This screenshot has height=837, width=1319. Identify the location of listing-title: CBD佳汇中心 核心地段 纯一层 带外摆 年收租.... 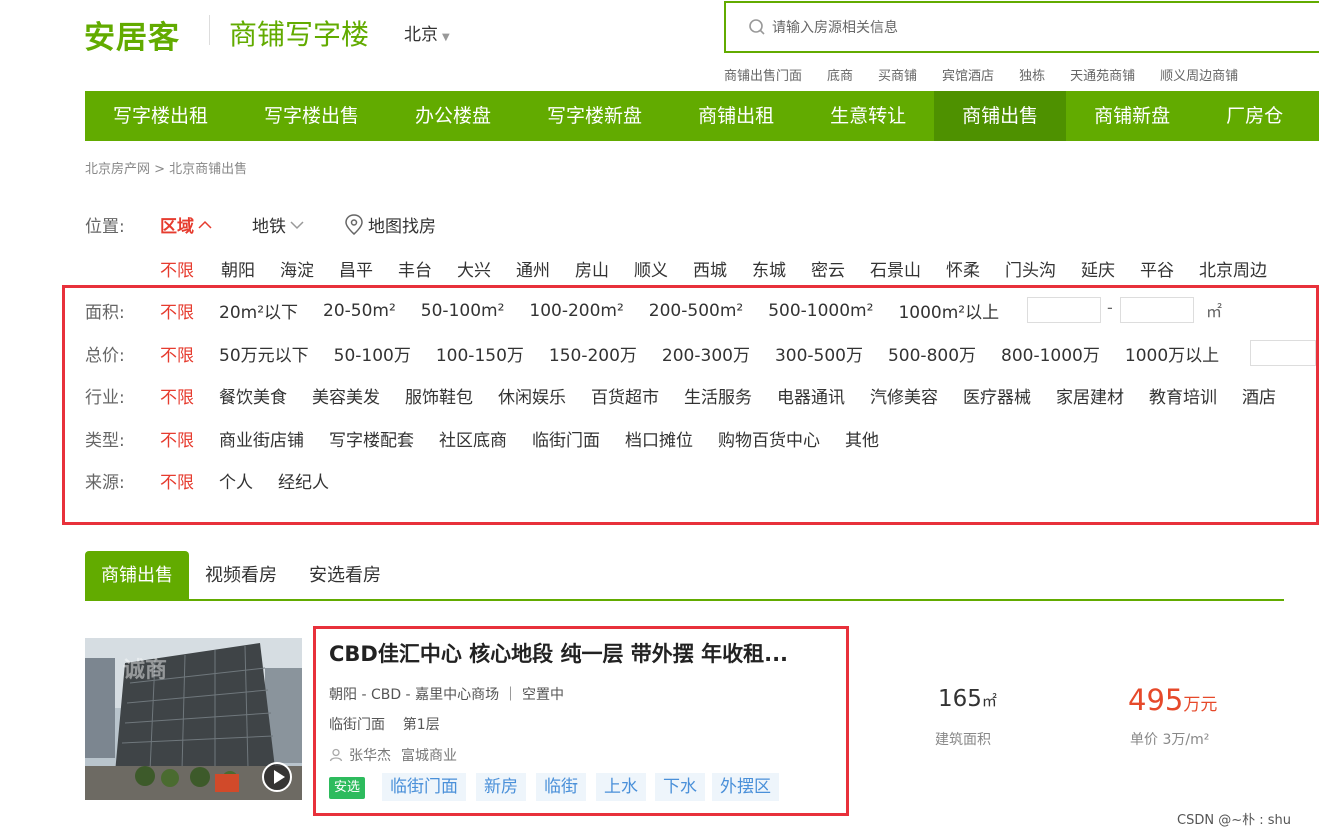
(558, 653).